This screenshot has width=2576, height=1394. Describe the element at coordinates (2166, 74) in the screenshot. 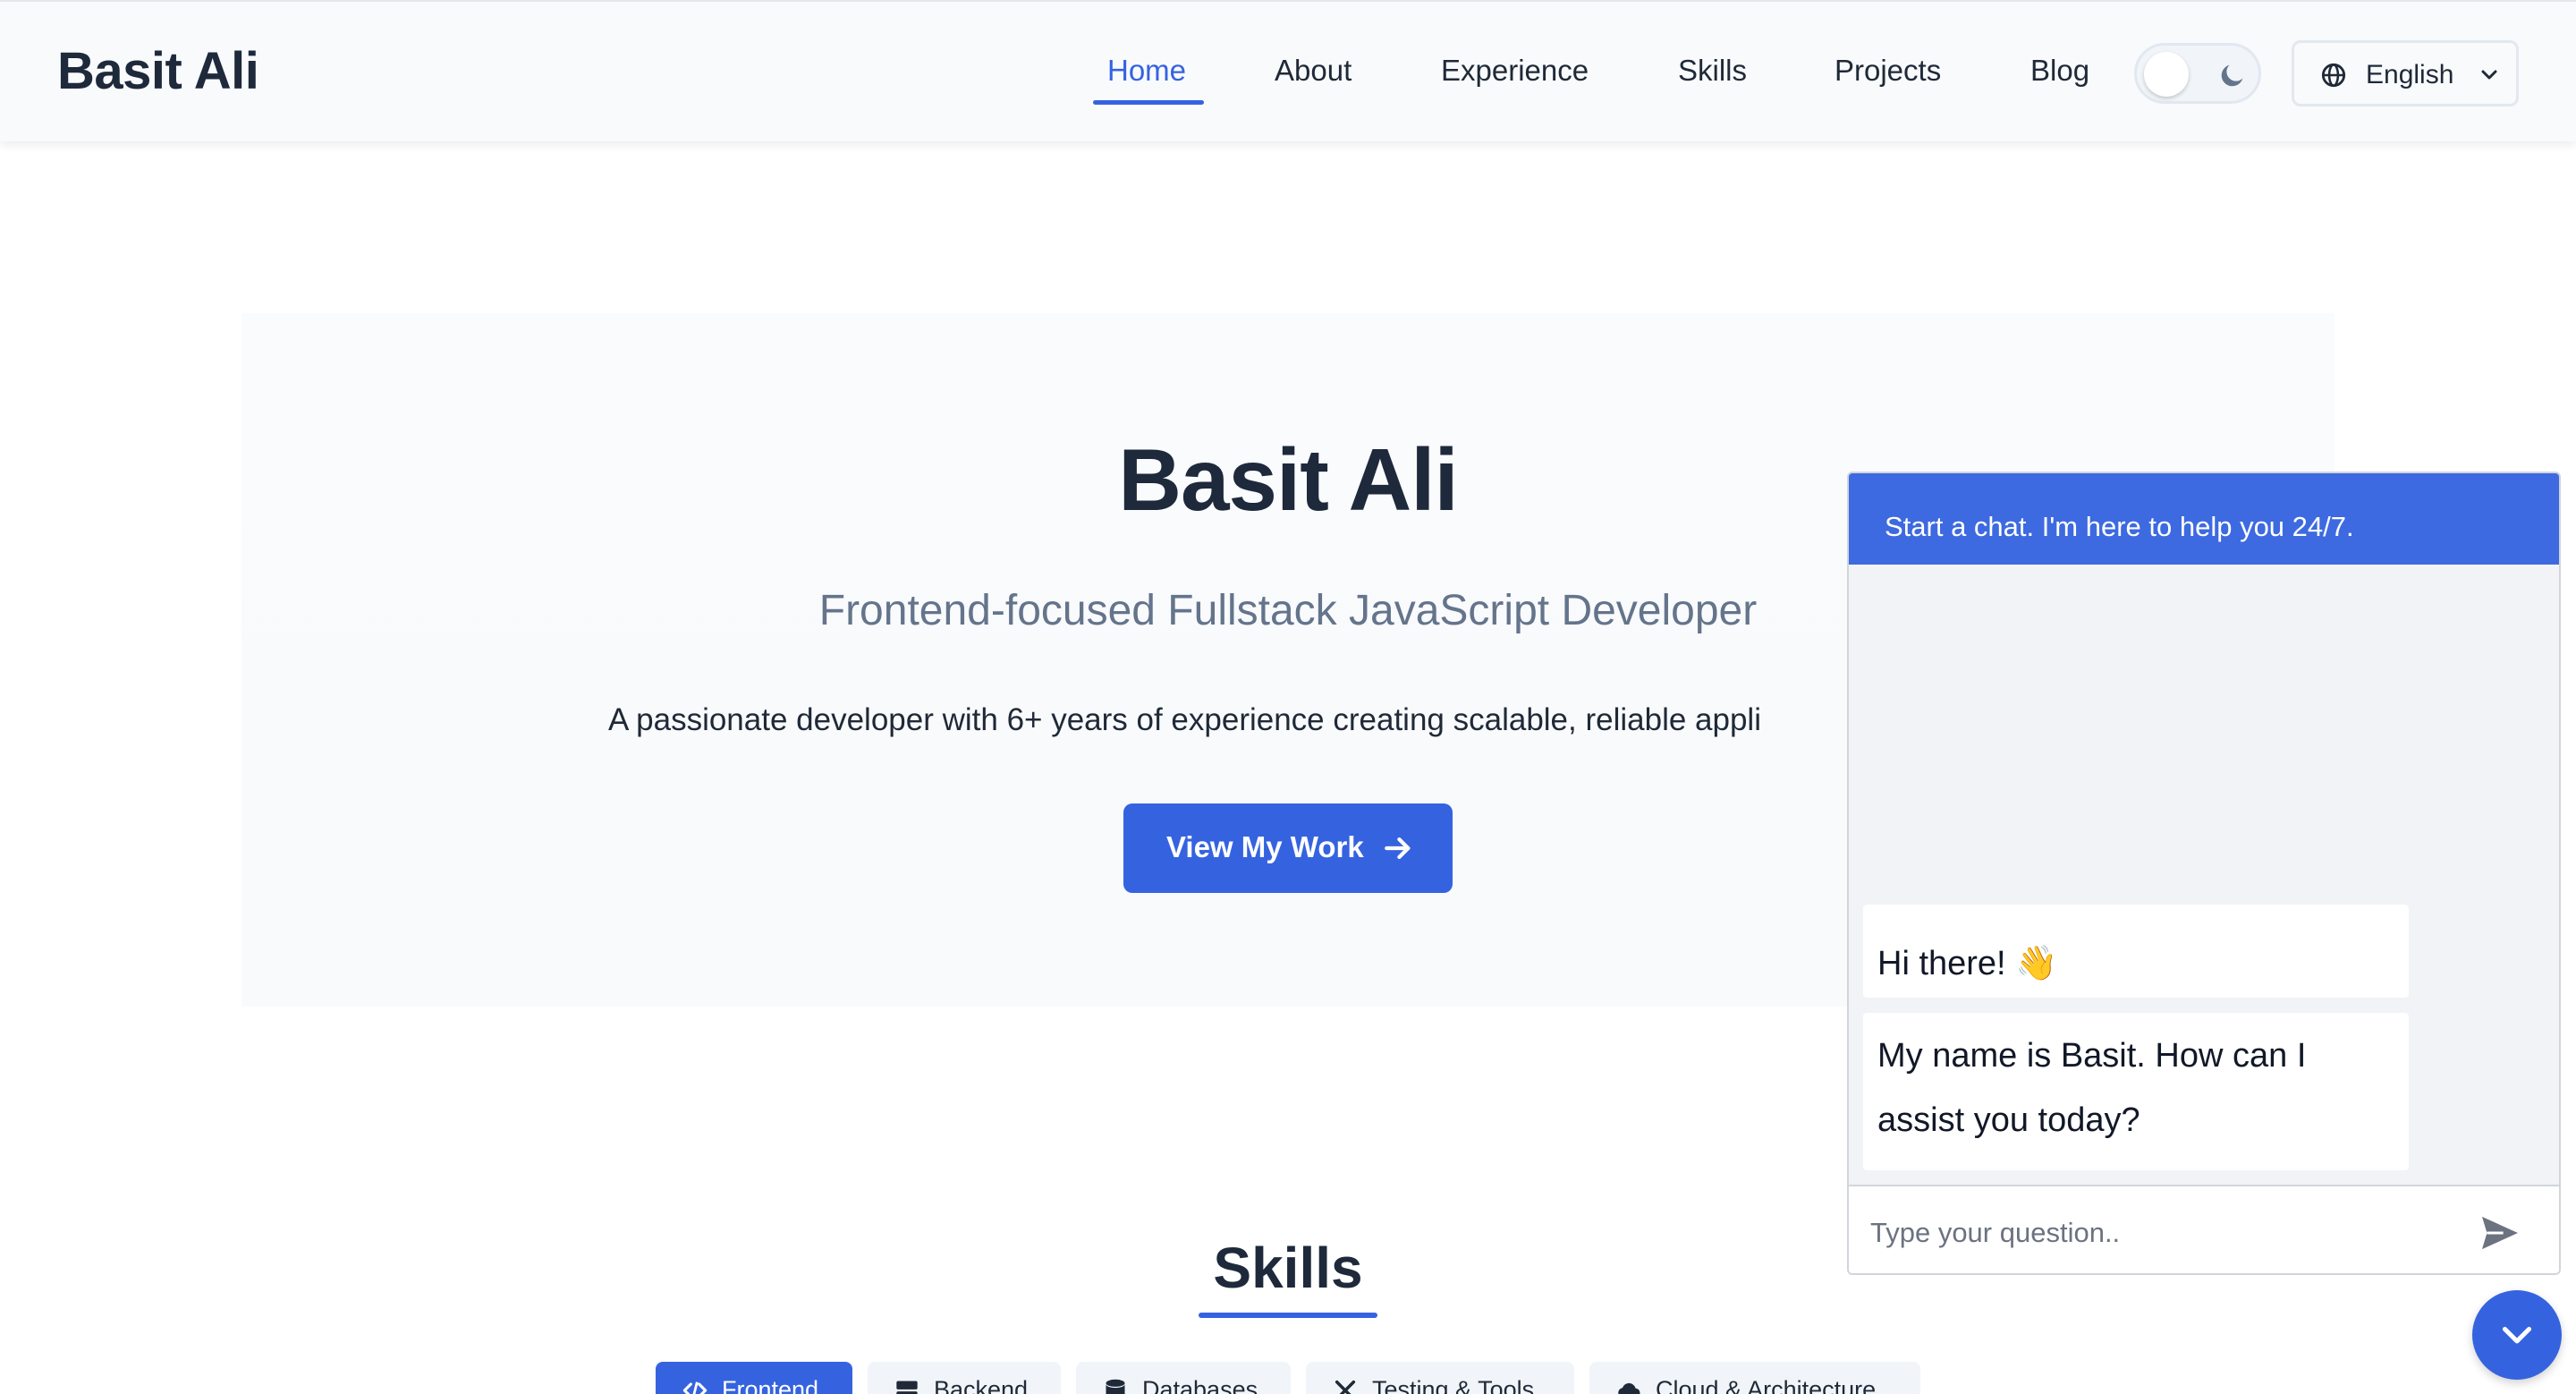

I see `toggle-knob` at that location.